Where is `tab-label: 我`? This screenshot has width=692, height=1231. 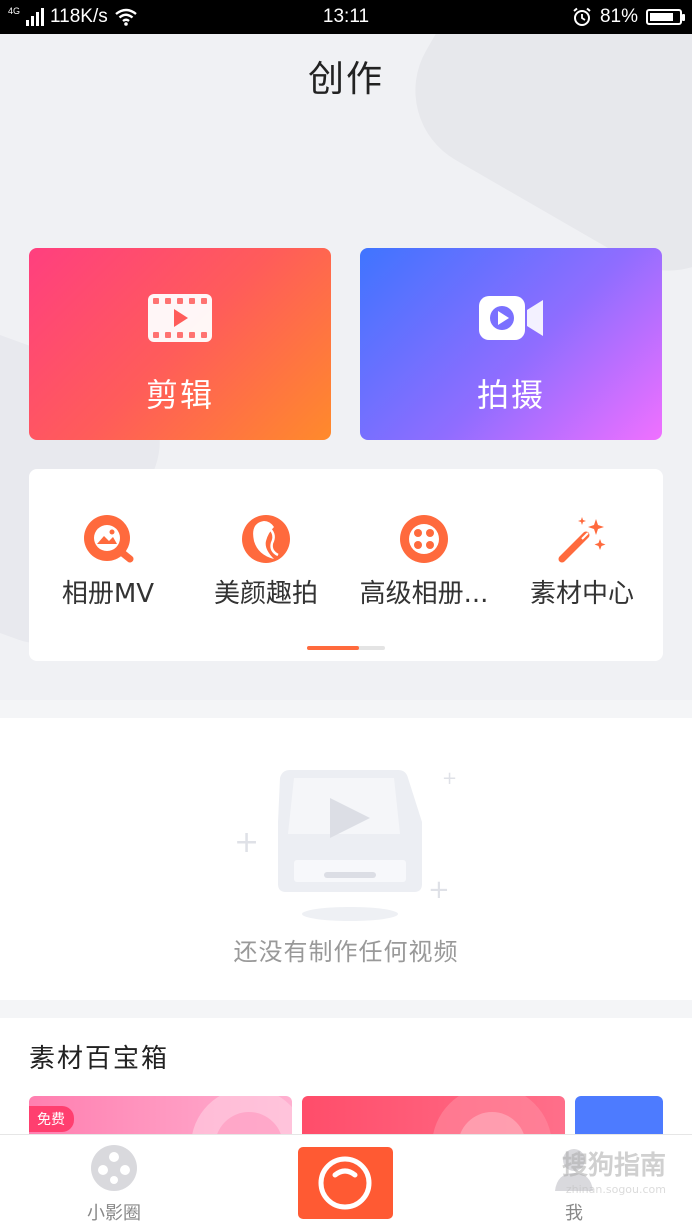 tab-label: 我 is located at coordinates (574, 1213).